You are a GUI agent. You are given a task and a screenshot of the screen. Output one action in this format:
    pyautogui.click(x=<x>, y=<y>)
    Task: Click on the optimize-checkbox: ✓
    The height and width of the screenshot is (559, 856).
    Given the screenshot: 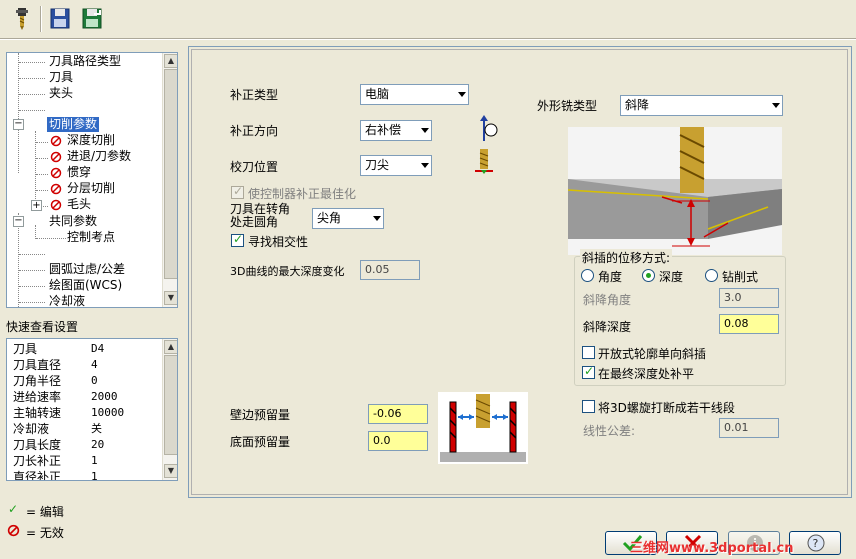 What is the action you would take?
    pyautogui.click(x=237, y=191)
    